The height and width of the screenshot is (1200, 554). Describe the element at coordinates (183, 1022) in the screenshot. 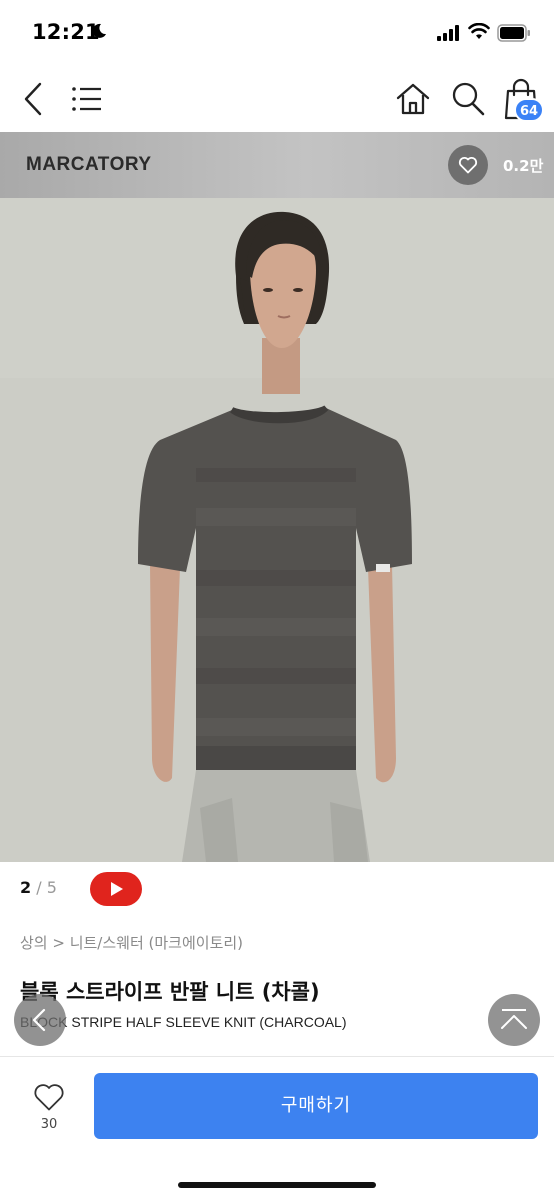

I see `product-subtitle: BLOCK STRIPE HALF SLEEVE KNIT (CHARCOAL)` at that location.